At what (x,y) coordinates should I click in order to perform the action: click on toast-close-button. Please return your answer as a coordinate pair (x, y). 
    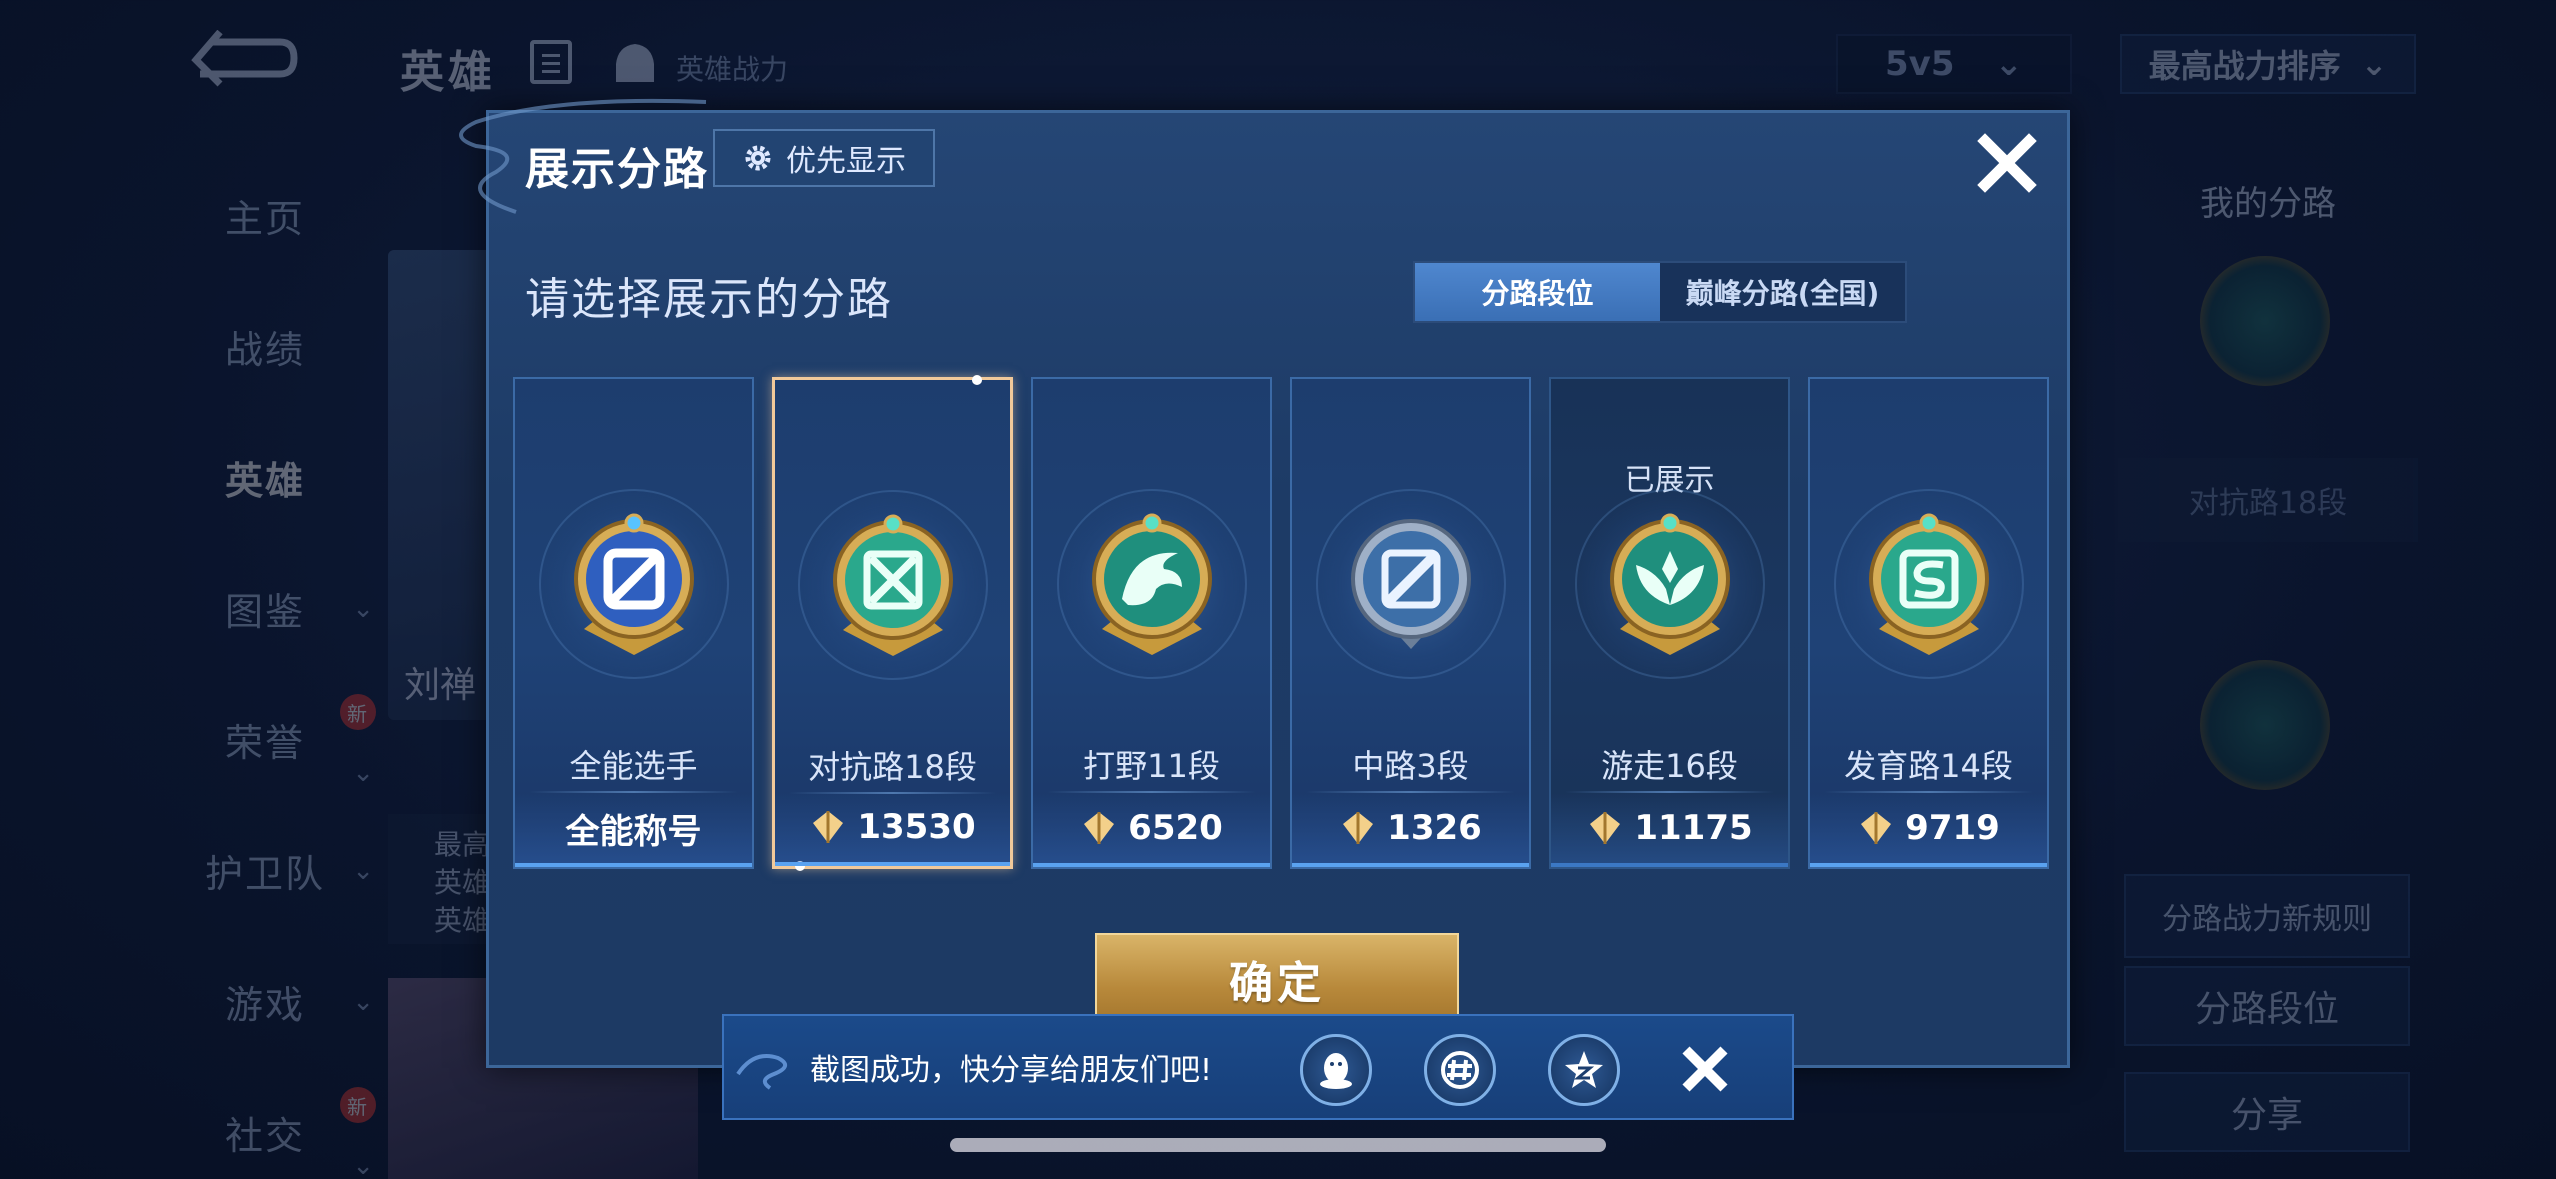
    Looking at the image, I should click on (1705, 1069).